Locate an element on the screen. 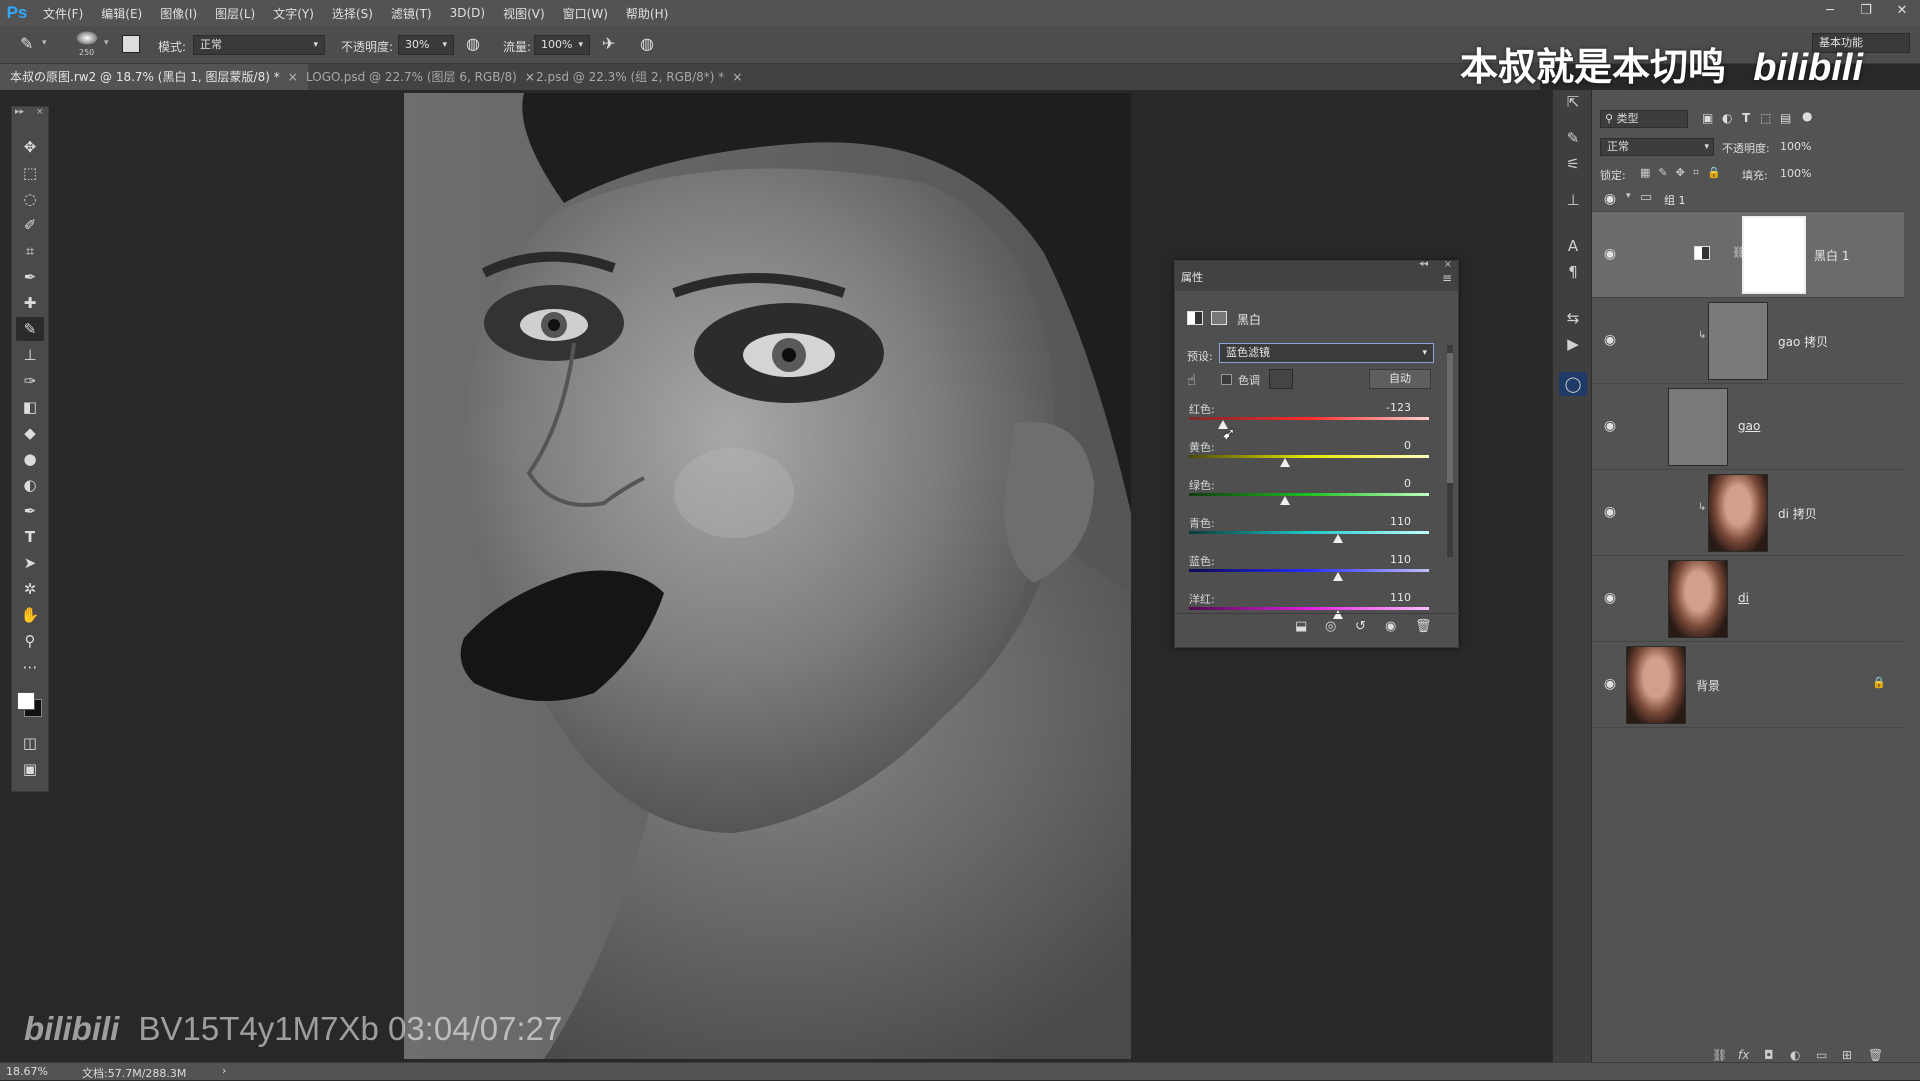 Image resolution: width=1920 pixels, height=1081 pixels. chevron-right-icon: › is located at coordinates (224, 1070).